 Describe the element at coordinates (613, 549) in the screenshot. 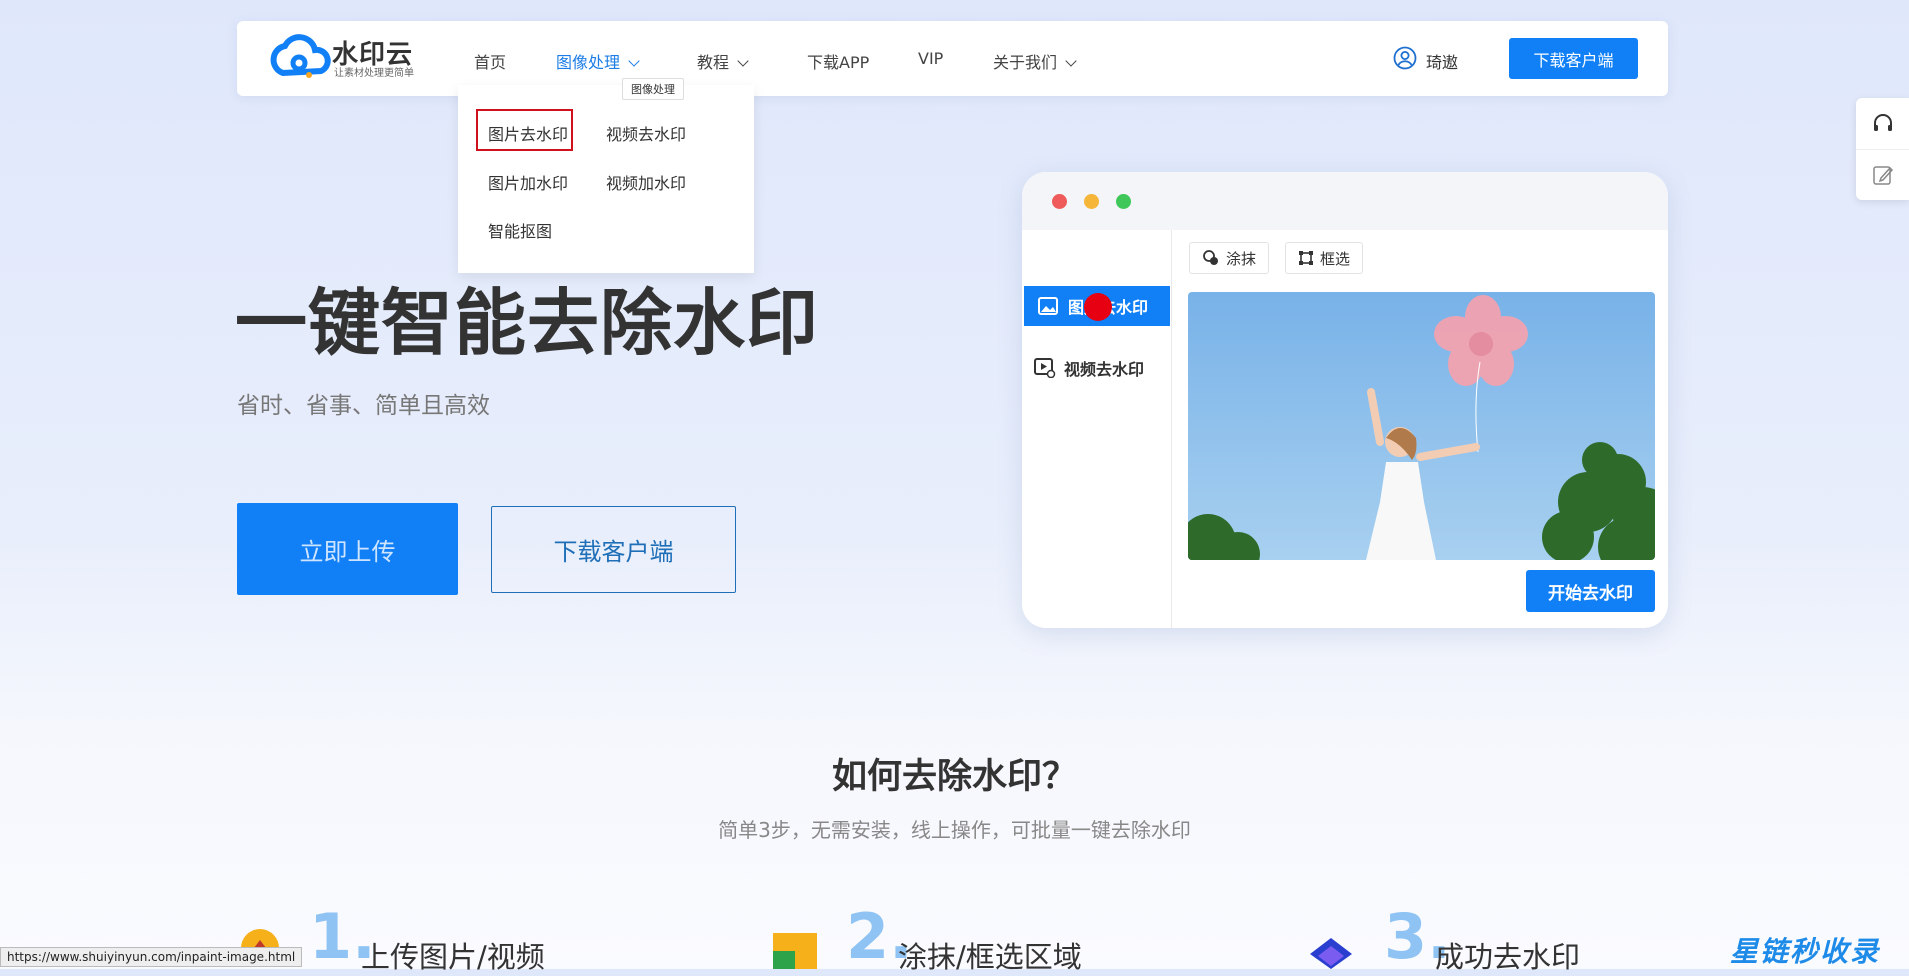

I see `hero-download-client-button: 下载客户端` at that location.